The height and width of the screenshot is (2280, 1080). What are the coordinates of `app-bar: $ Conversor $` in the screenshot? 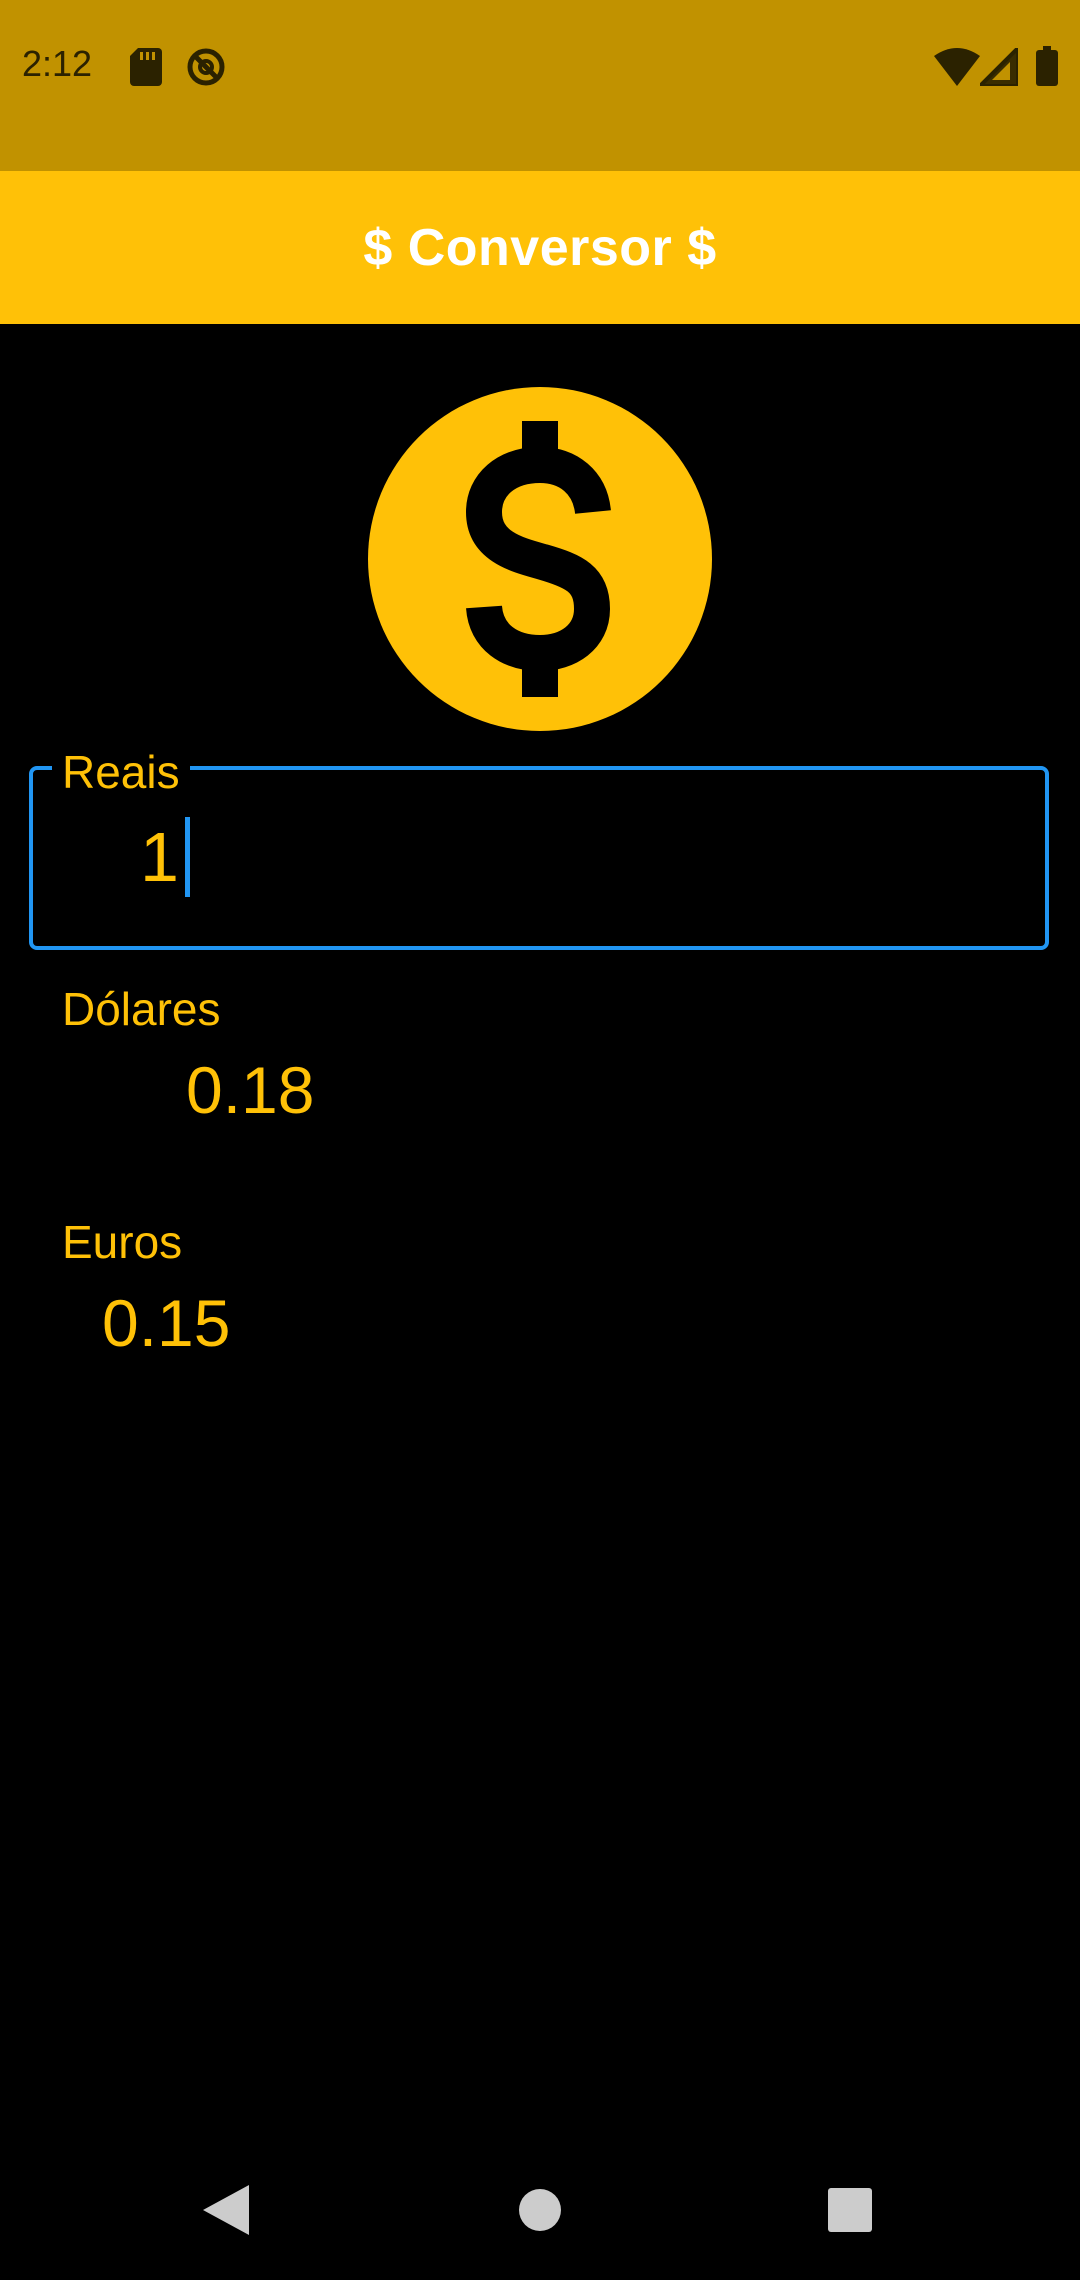 It's located at (540, 247).